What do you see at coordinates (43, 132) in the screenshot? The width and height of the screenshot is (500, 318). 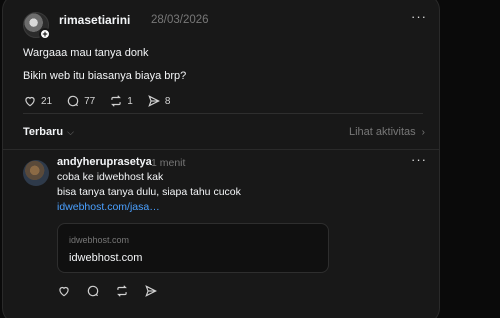 I see `sort-label: Terbaru` at bounding box center [43, 132].